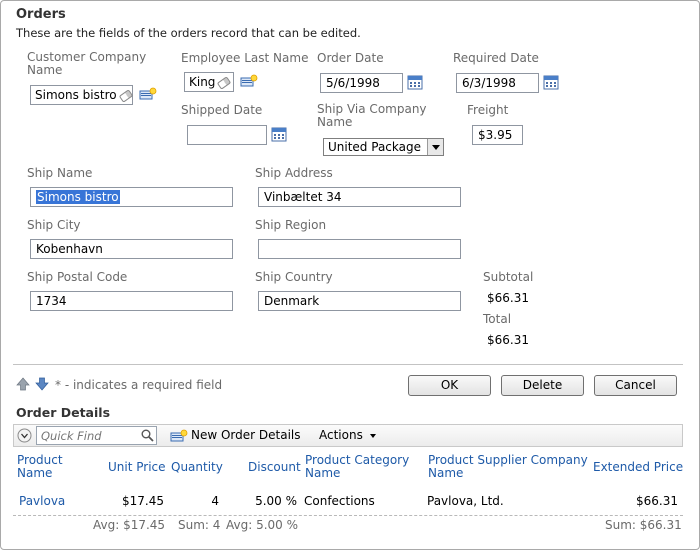 This screenshot has height=550, width=700. What do you see at coordinates (374, 147) in the screenshot?
I see `ship-via-value: United Package` at bounding box center [374, 147].